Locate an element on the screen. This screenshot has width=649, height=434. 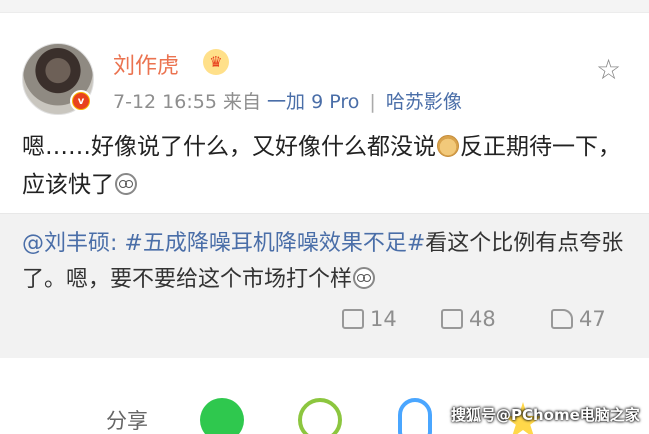
repost-icon is located at coordinates (353, 319).